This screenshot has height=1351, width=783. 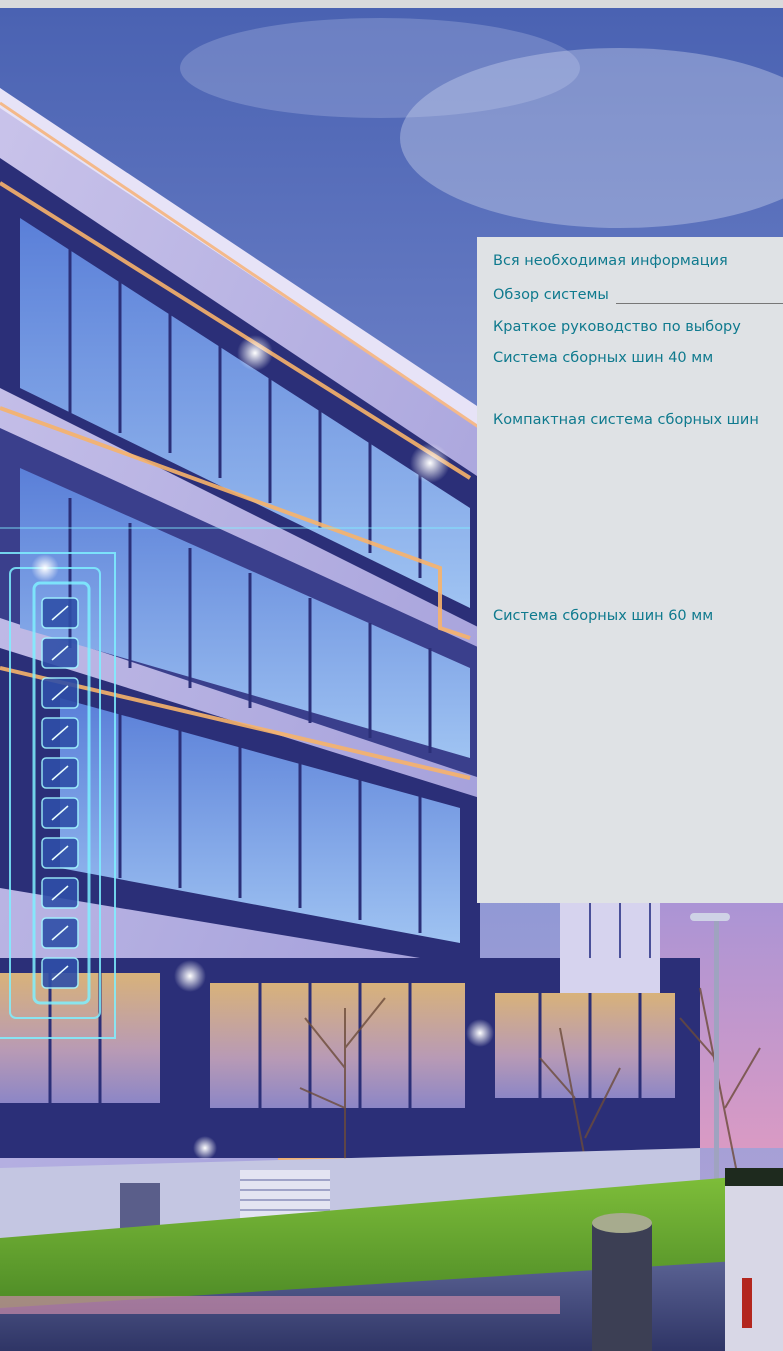 I want to click on toc-item-system-overview: Обзор системы, so click(x=551, y=295).